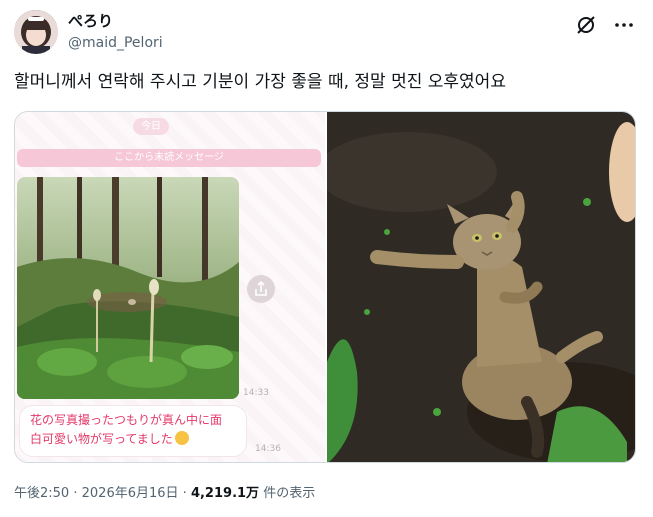 Image resolution: width=653 pixels, height=517 pixels. What do you see at coordinates (624, 25) in the screenshot?
I see `more-icon` at bounding box center [624, 25].